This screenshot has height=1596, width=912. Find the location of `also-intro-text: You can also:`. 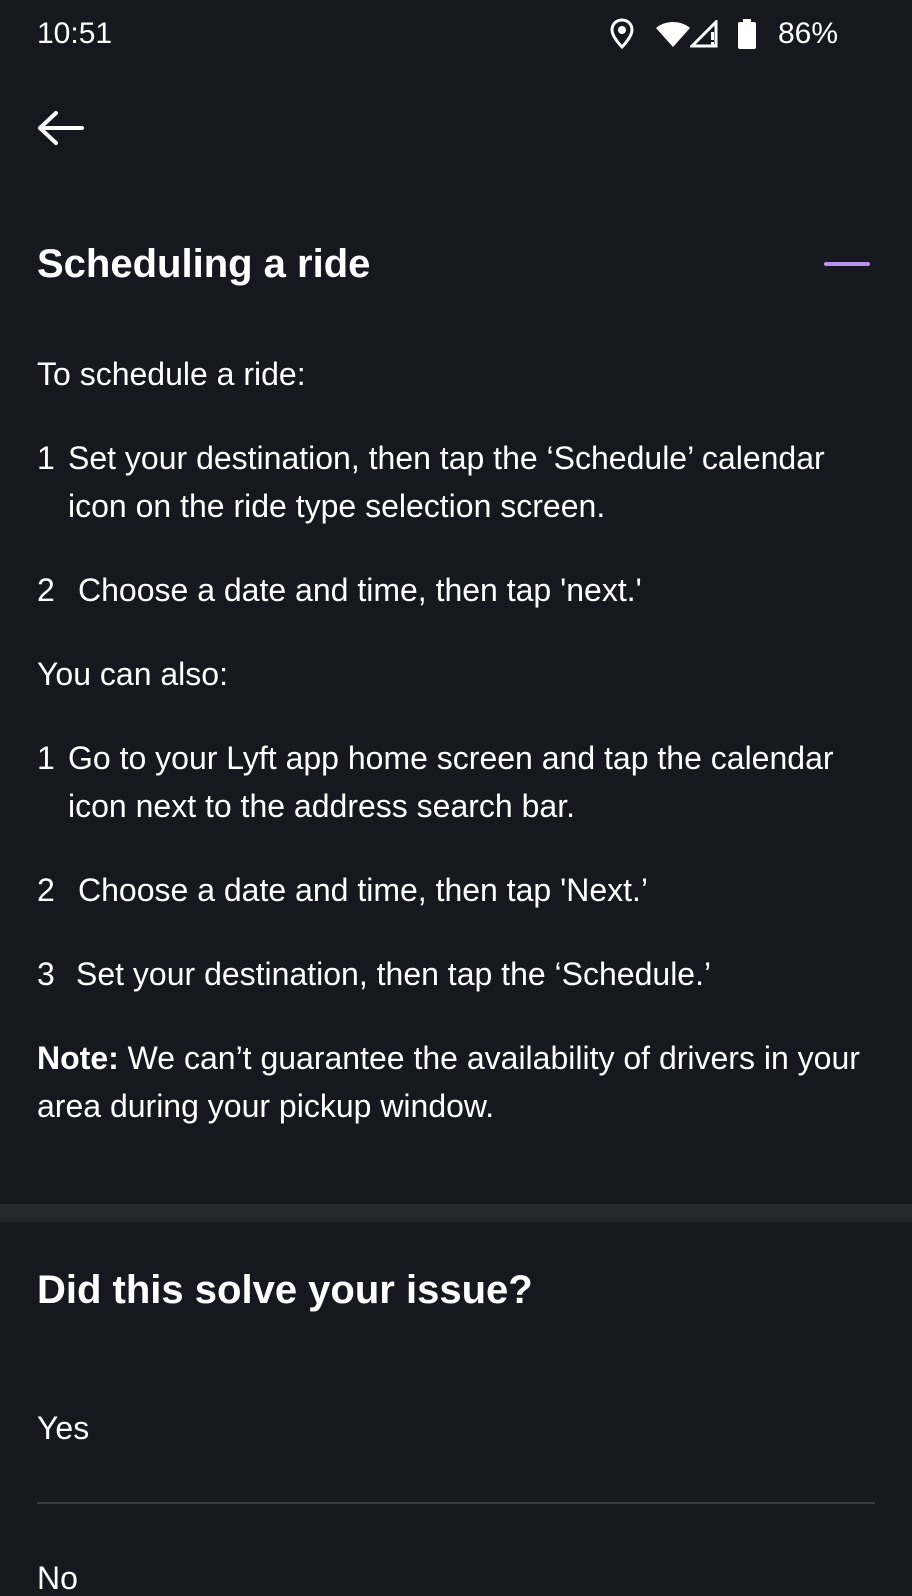

also-intro-text: You can also: is located at coordinates (132, 674).